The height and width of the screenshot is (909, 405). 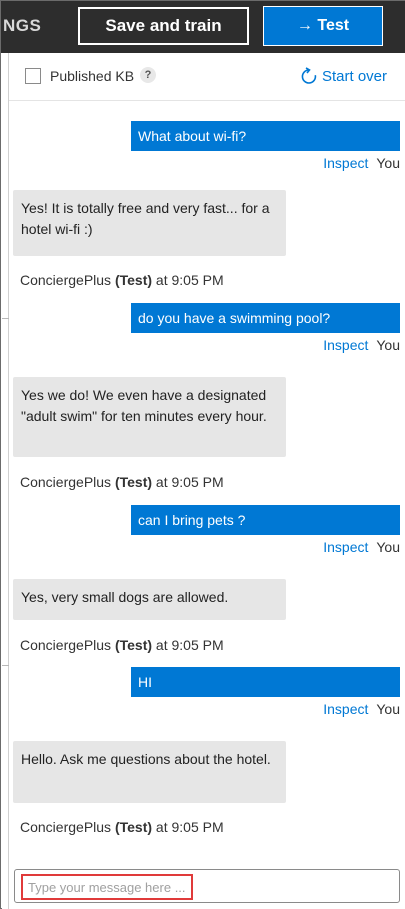 I want to click on top-toolbar: NGS Save and train → Test, so click(x=203, y=27).